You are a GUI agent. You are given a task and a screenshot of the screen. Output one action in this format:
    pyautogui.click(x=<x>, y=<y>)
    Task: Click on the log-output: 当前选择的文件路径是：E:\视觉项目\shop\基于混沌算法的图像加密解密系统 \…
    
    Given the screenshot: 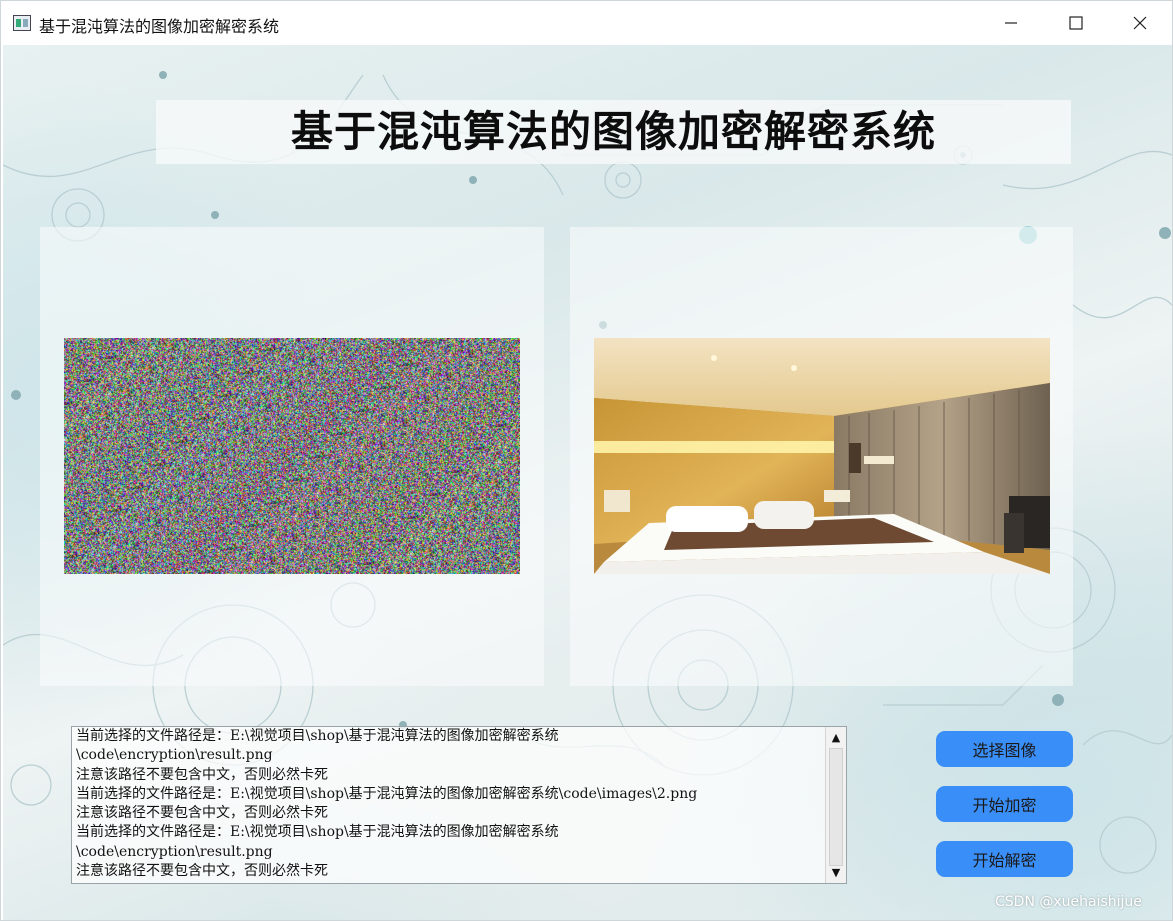 What is the action you would take?
    pyautogui.click(x=459, y=805)
    